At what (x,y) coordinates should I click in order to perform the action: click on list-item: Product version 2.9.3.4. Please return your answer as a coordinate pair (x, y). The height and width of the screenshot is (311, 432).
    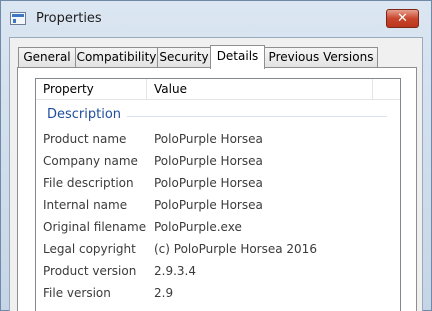
    Looking at the image, I should click on (218, 271).